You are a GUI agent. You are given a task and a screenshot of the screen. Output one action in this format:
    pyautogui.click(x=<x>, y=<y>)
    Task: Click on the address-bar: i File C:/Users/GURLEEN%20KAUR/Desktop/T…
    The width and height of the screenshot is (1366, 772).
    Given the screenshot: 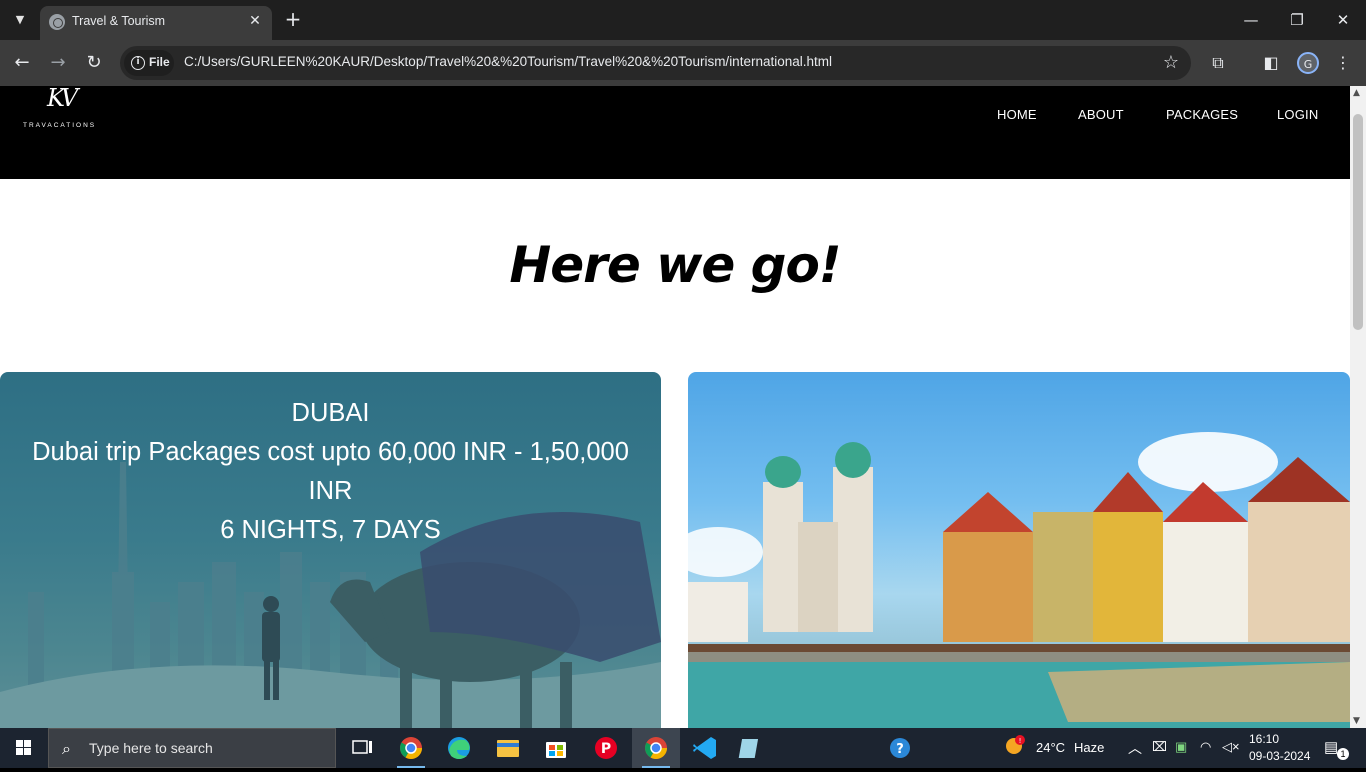 What is the action you would take?
    pyautogui.click(x=655, y=63)
    